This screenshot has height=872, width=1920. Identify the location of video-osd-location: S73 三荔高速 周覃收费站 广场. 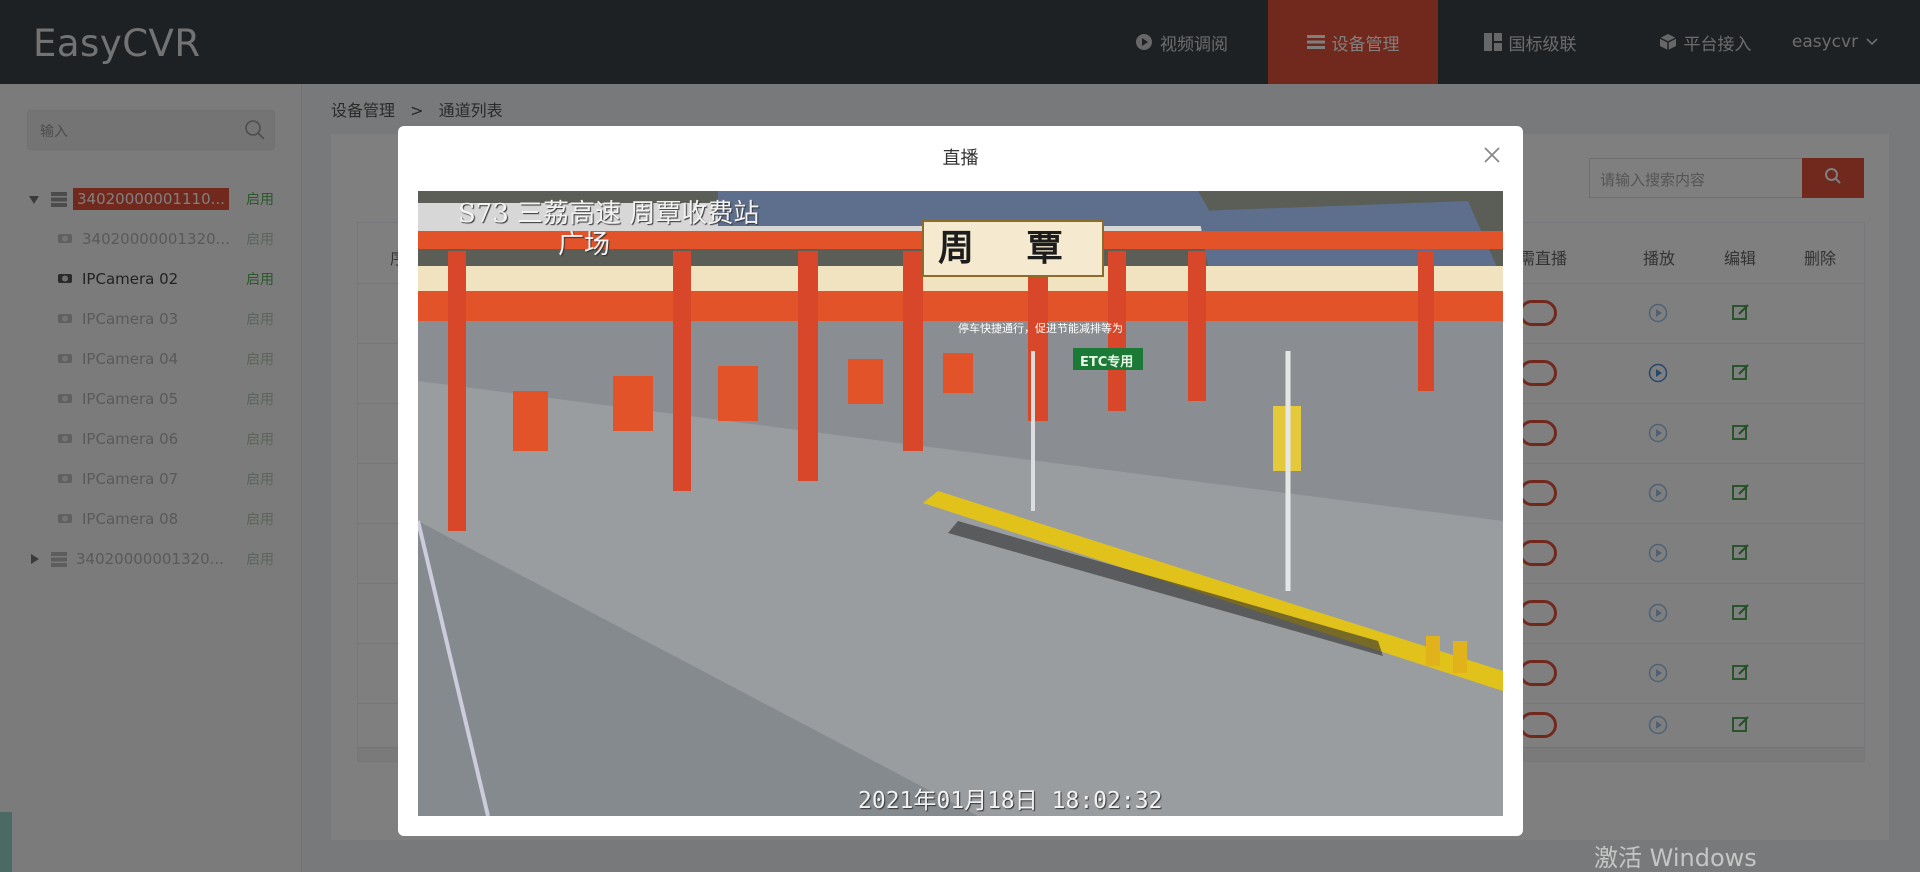
(608, 227).